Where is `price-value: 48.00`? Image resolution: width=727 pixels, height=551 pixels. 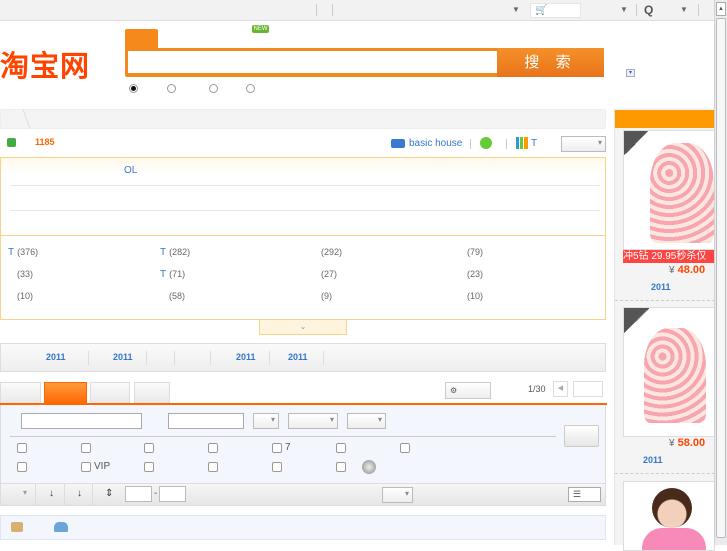
price-value: 48.00 is located at coordinates (691, 270).